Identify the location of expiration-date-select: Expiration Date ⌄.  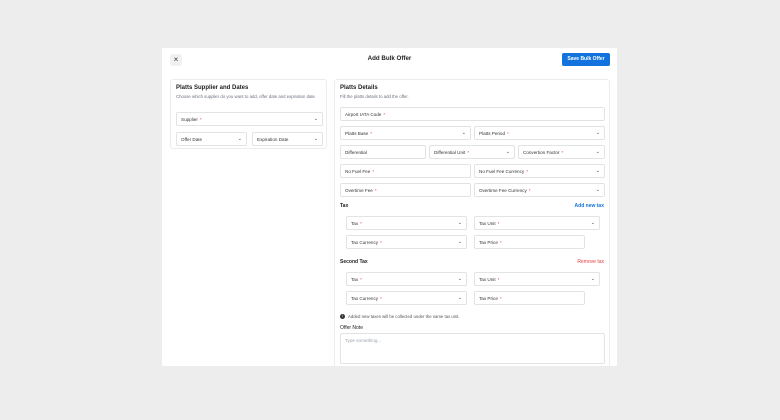
(287, 139).